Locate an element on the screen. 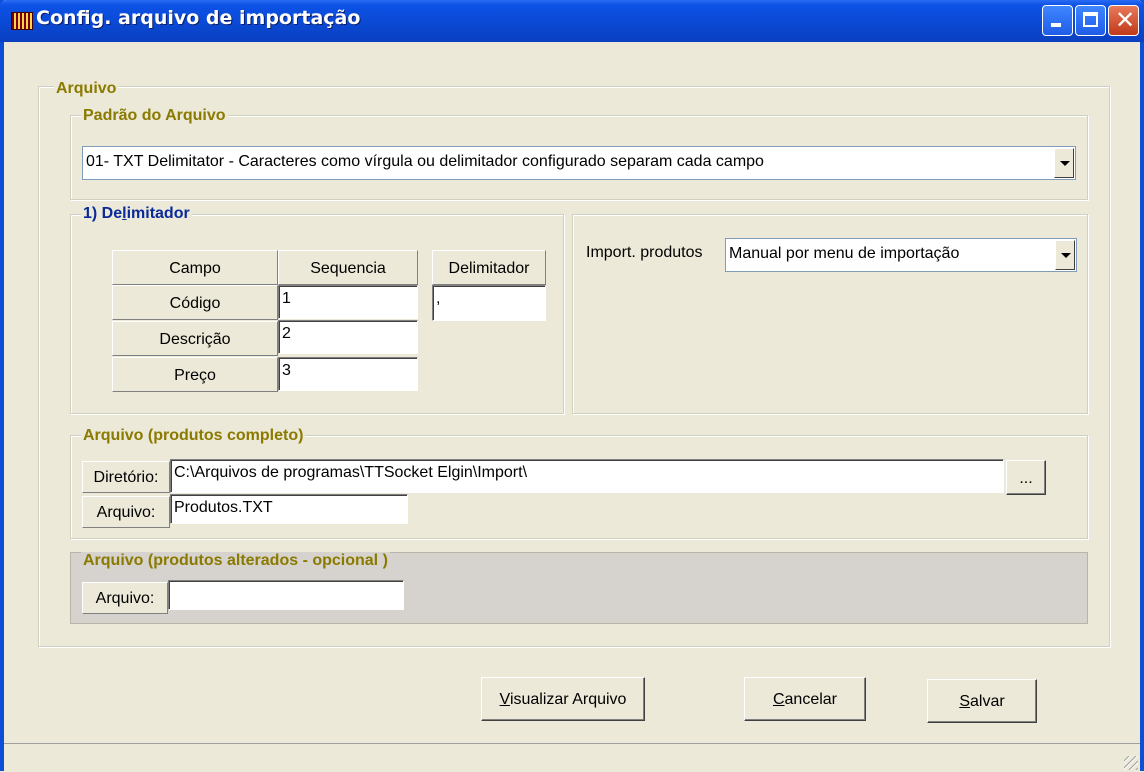 The image size is (1144, 772). row-label-preco: Preço is located at coordinates (195, 374).